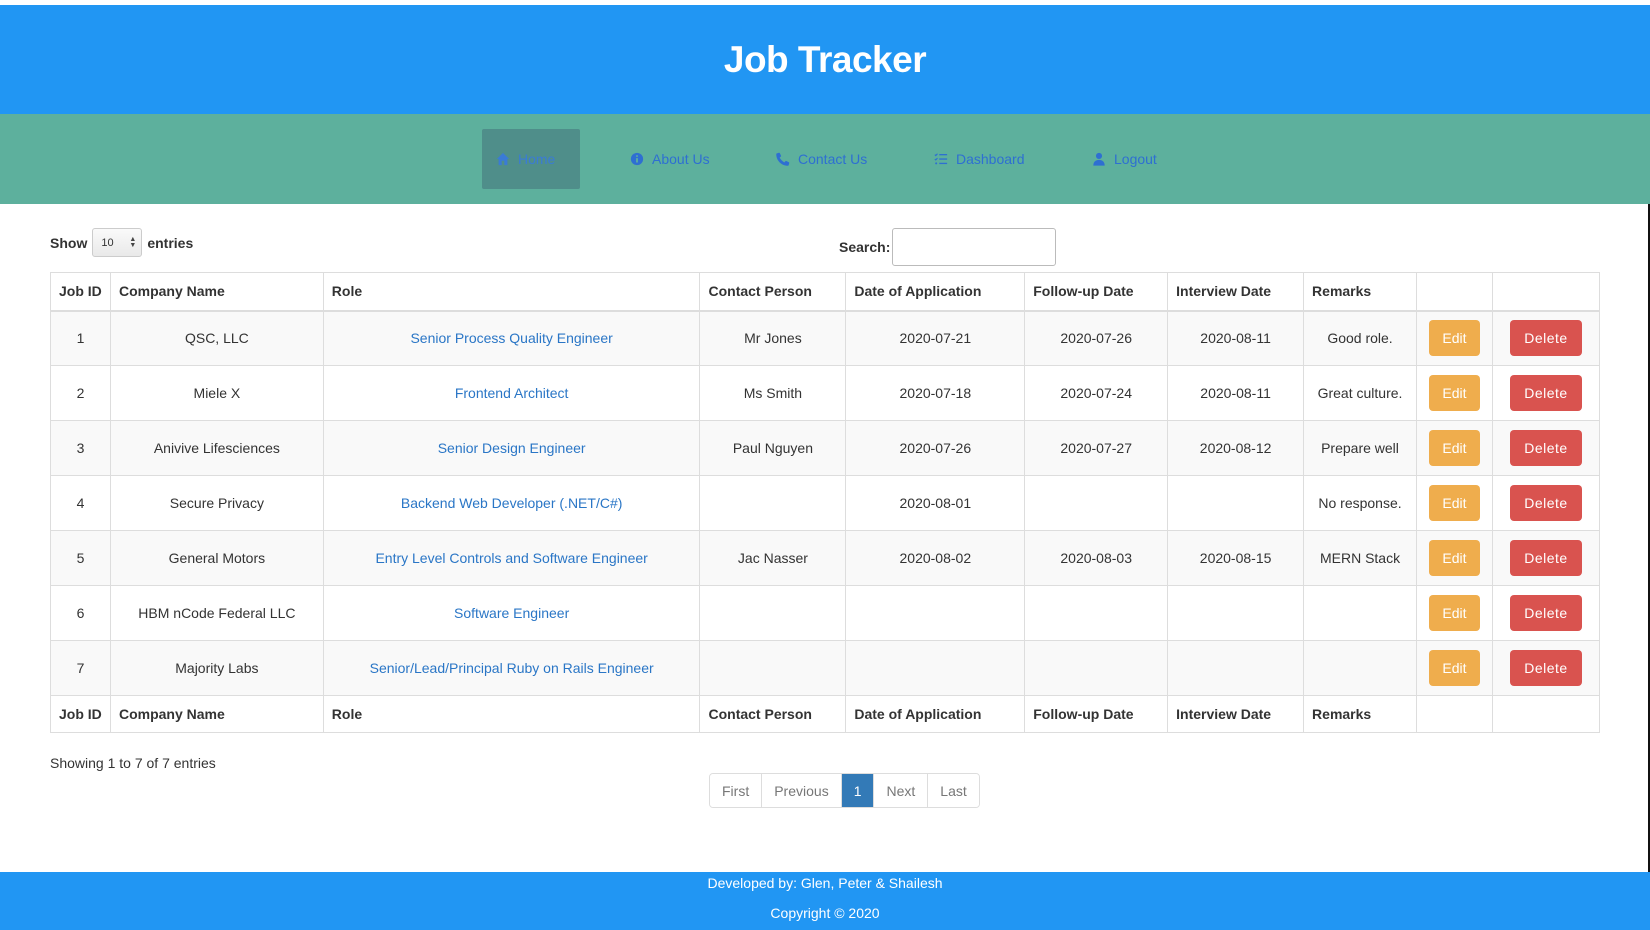 Image resolution: width=1650 pixels, height=930 pixels. Describe the element at coordinates (216, 668) in the screenshot. I see `cell-company: Majority Labs` at that location.